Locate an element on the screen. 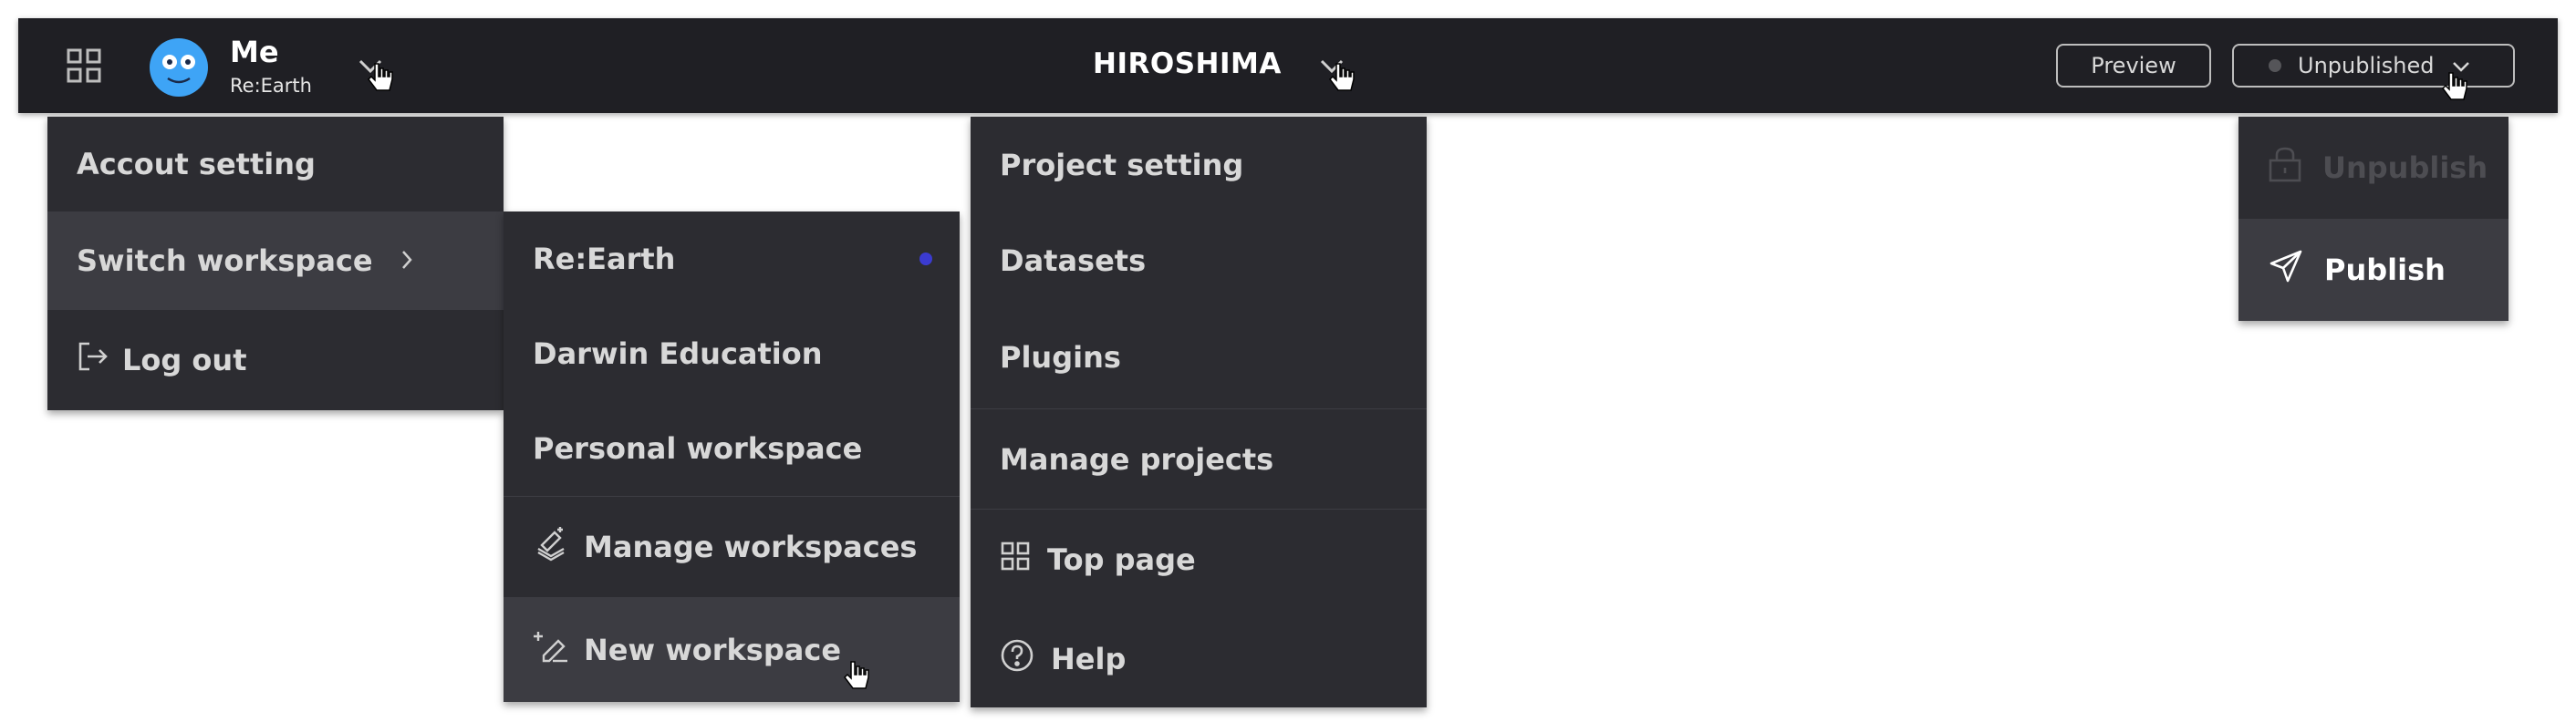  manage-workspaces-icon is located at coordinates (551, 547).